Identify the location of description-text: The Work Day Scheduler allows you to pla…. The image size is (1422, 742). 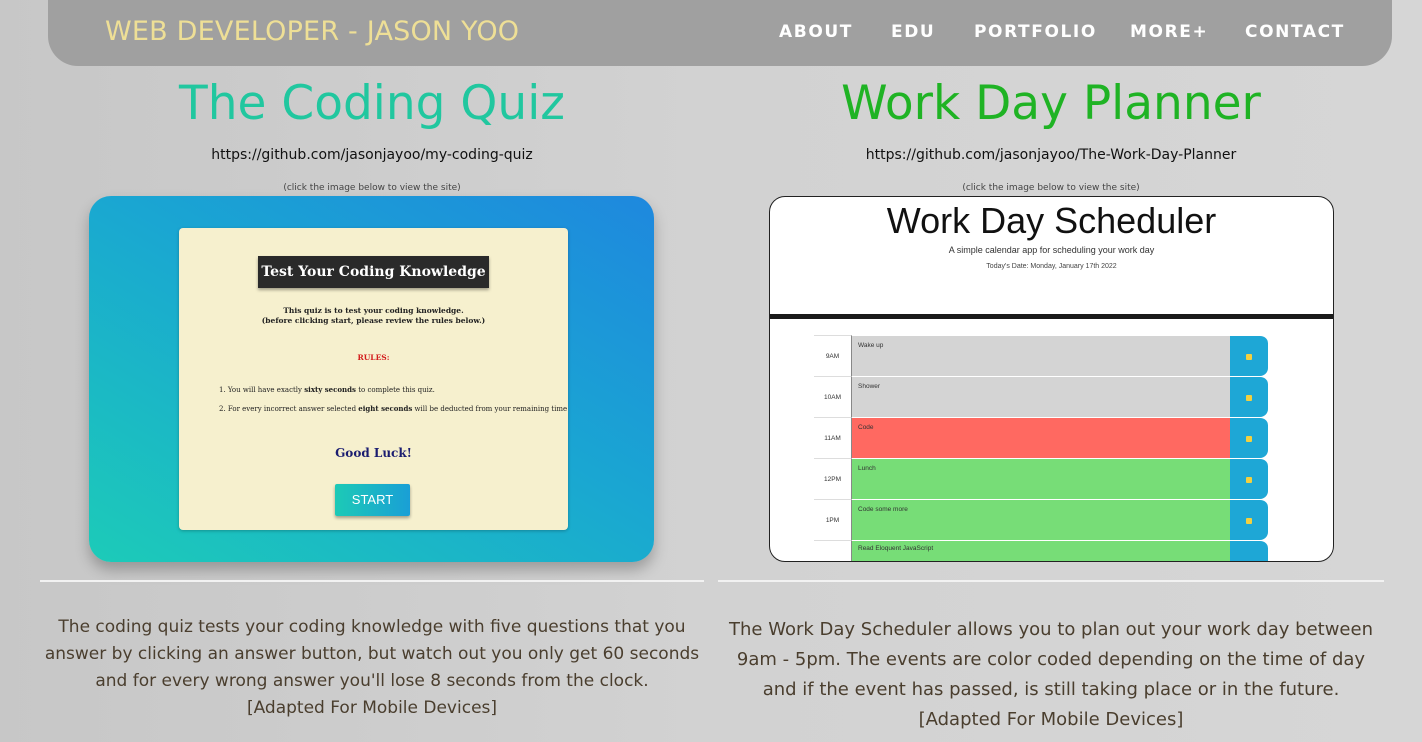
(1051, 659).